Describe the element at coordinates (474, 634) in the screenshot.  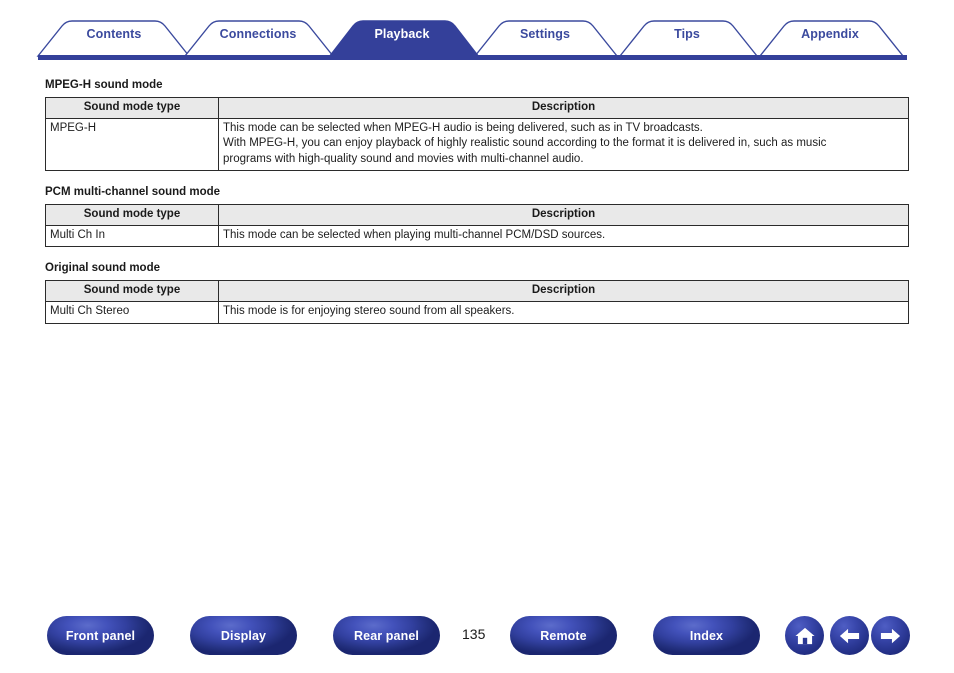
I see `page-number: 135` at that location.